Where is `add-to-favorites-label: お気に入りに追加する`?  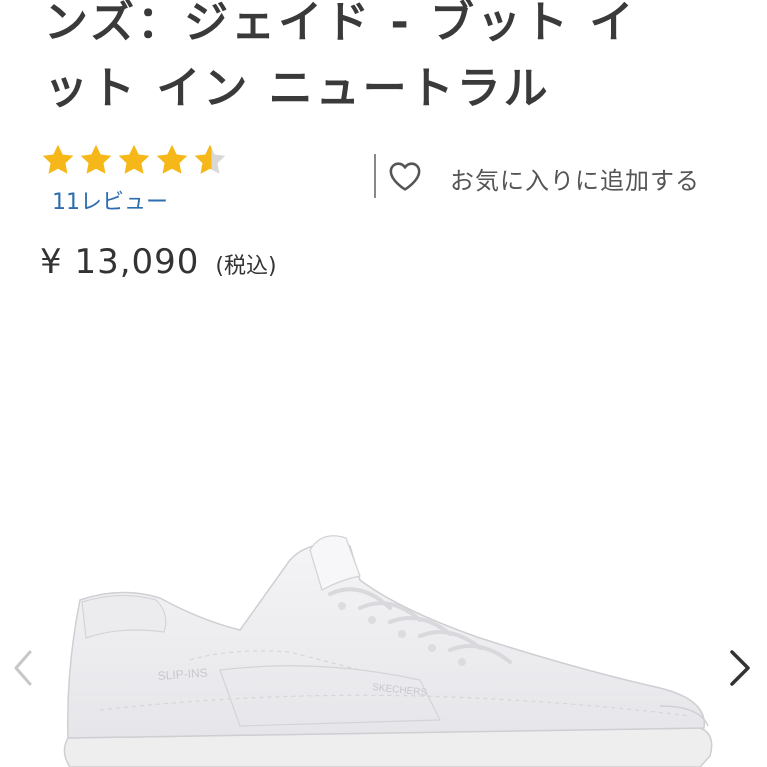
add-to-favorites-label: お気に入りに追加する is located at coordinates (575, 180).